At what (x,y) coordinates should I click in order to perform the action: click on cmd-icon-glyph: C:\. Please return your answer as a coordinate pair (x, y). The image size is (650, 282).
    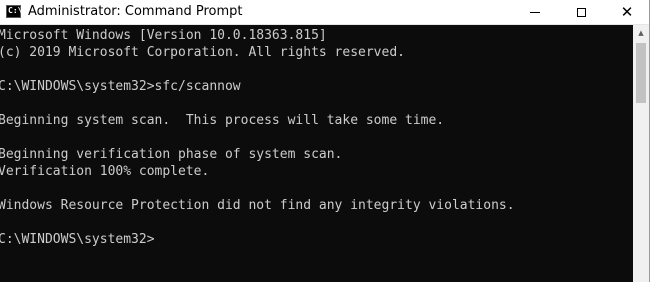
    Looking at the image, I should click on (15, 10).